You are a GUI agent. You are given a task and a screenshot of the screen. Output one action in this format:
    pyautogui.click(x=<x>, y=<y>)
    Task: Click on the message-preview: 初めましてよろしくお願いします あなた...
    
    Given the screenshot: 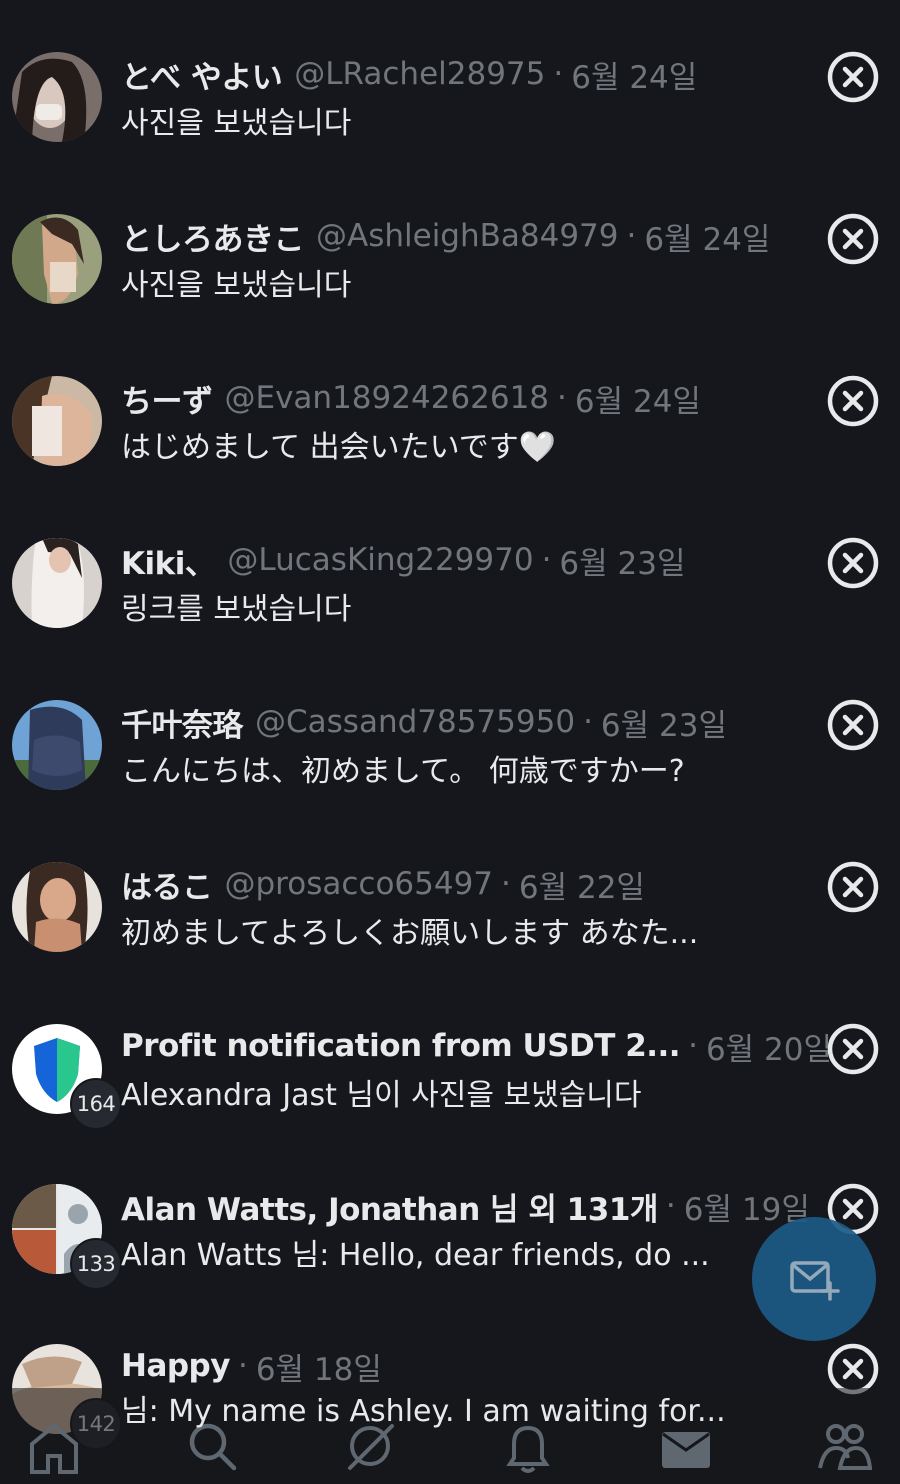 What is the action you would take?
    pyautogui.click(x=410, y=933)
    